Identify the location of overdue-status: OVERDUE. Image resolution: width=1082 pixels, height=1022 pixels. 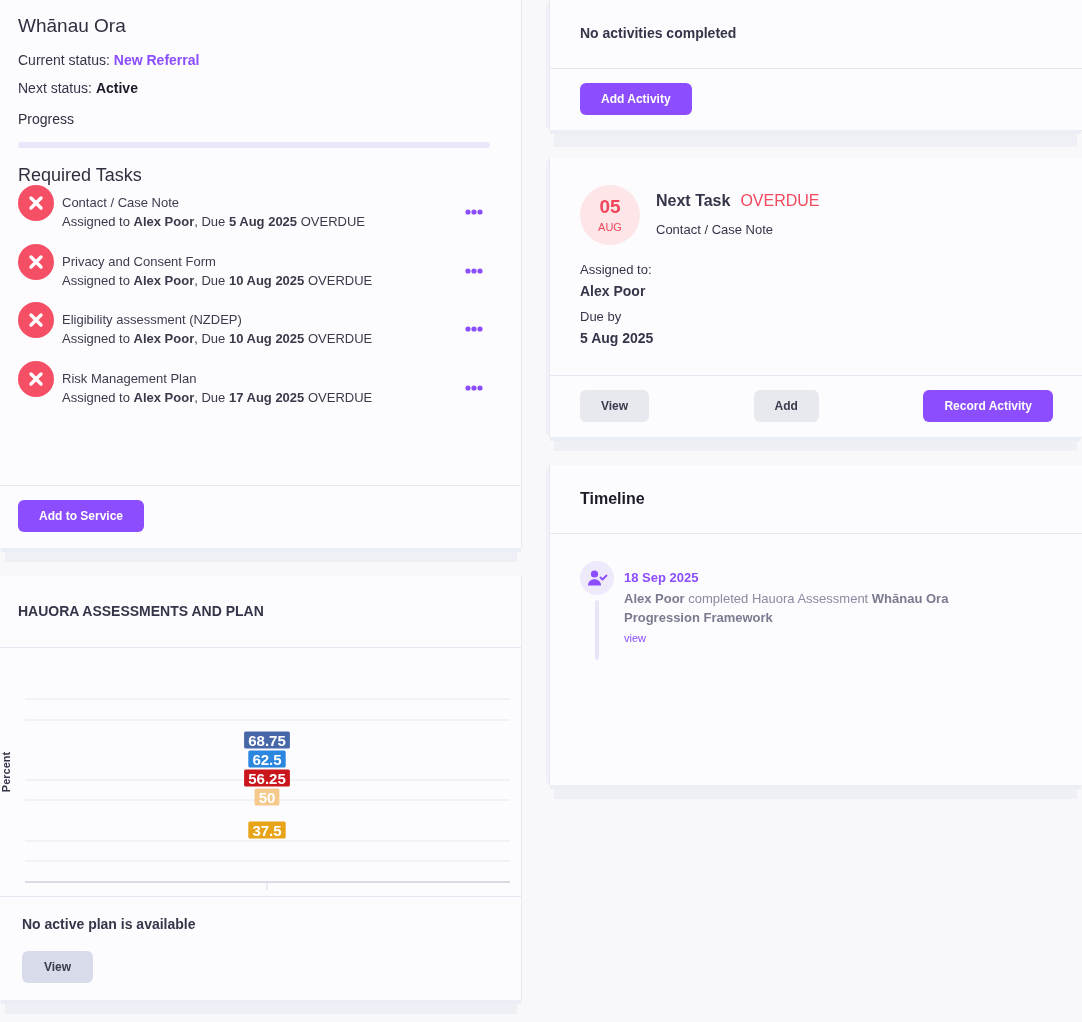
(780, 201).